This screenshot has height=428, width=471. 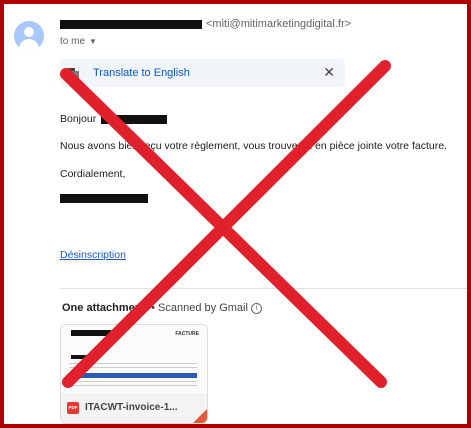 I want to click on translate-icon, so click(x=73, y=73).